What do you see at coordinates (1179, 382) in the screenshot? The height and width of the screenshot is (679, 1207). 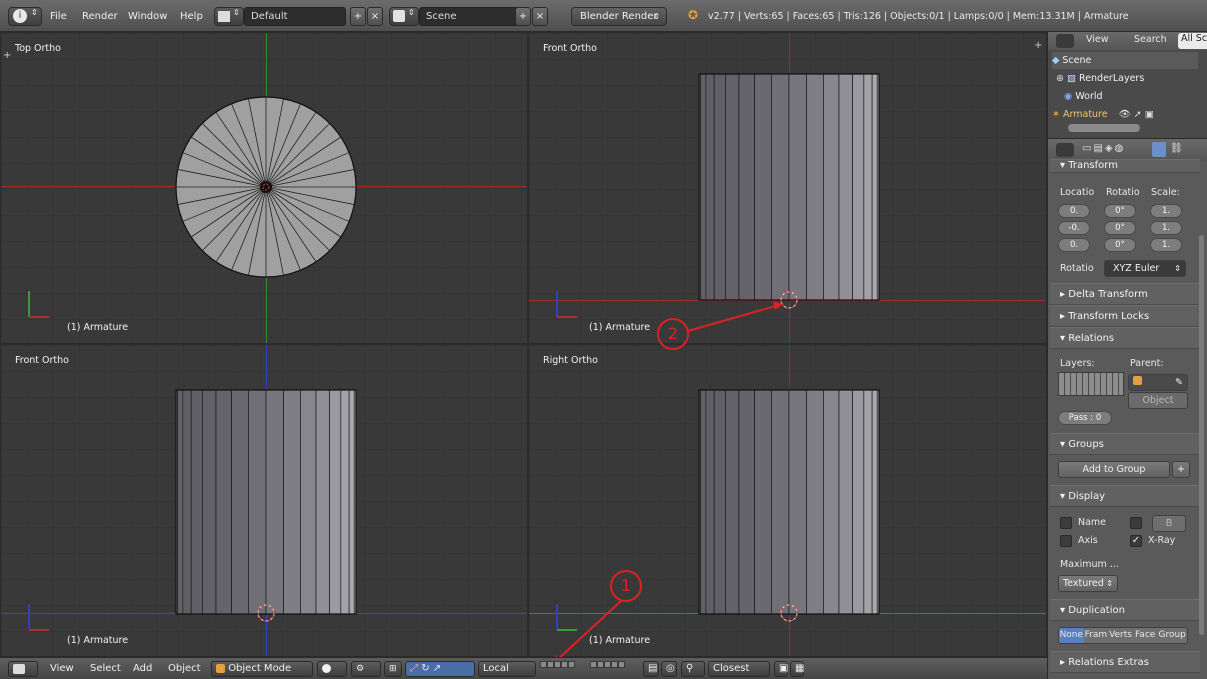 I see `eyedropper-icon: ✎` at bounding box center [1179, 382].